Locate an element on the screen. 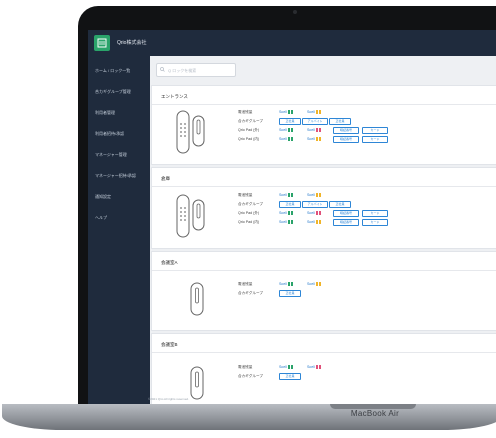  sidebar-item-key-groups: 合カギグループ管理 is located at coordinates (113, 92).